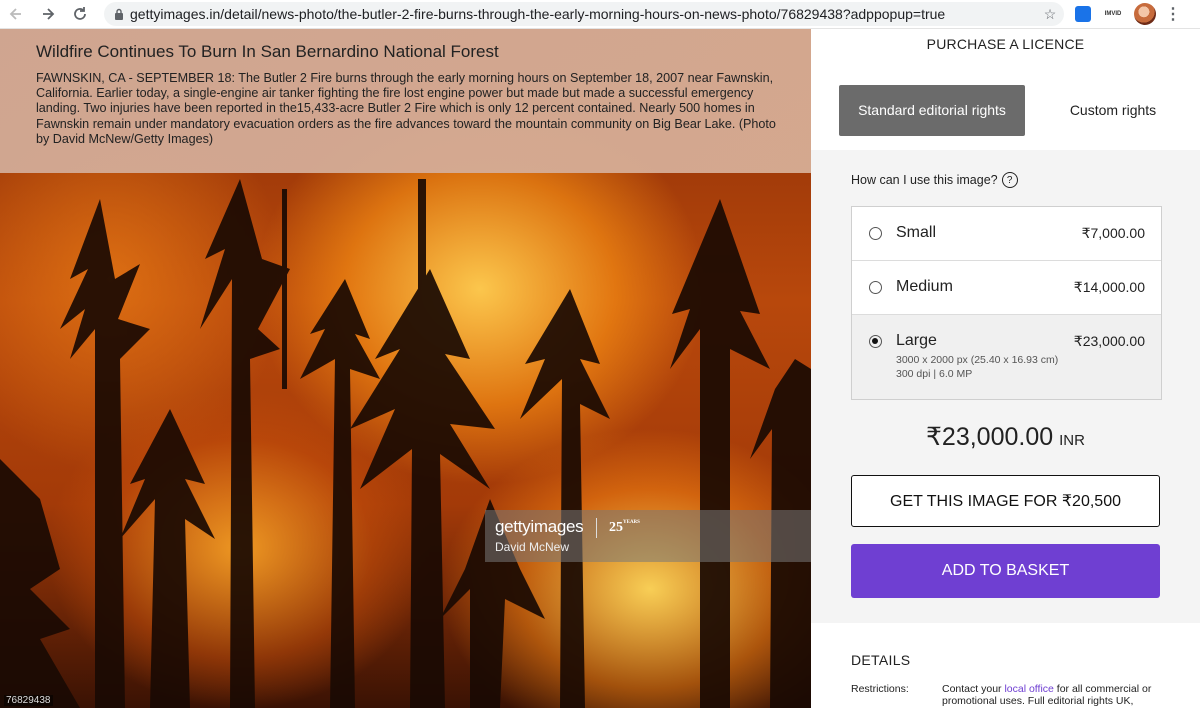 This screenshot has width=1200, height=708. I want to click on radio-small, so click(875, 233).